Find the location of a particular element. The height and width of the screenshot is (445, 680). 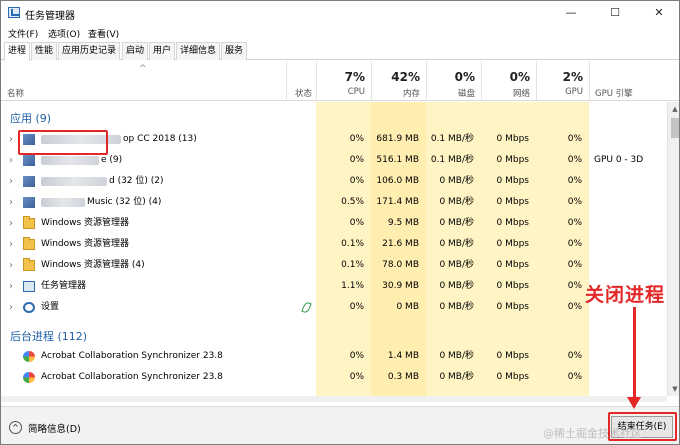

col-name: 名称 is located at coordinates (15, 93).